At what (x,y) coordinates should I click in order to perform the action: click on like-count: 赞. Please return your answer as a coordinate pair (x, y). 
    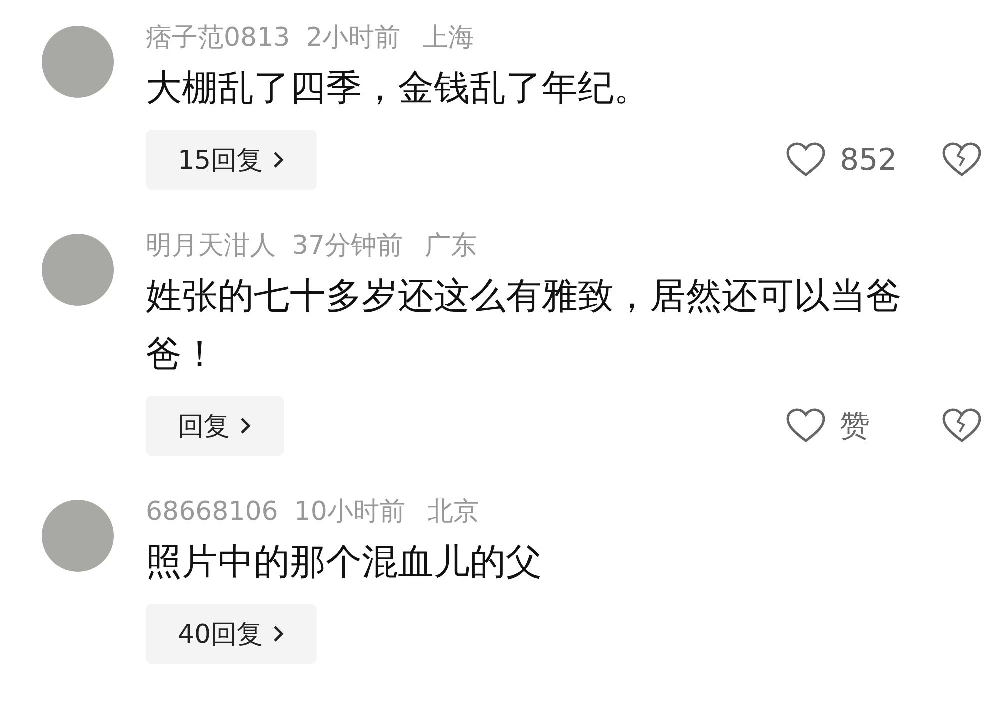
    Looking at the image, I should click on (855, 427).